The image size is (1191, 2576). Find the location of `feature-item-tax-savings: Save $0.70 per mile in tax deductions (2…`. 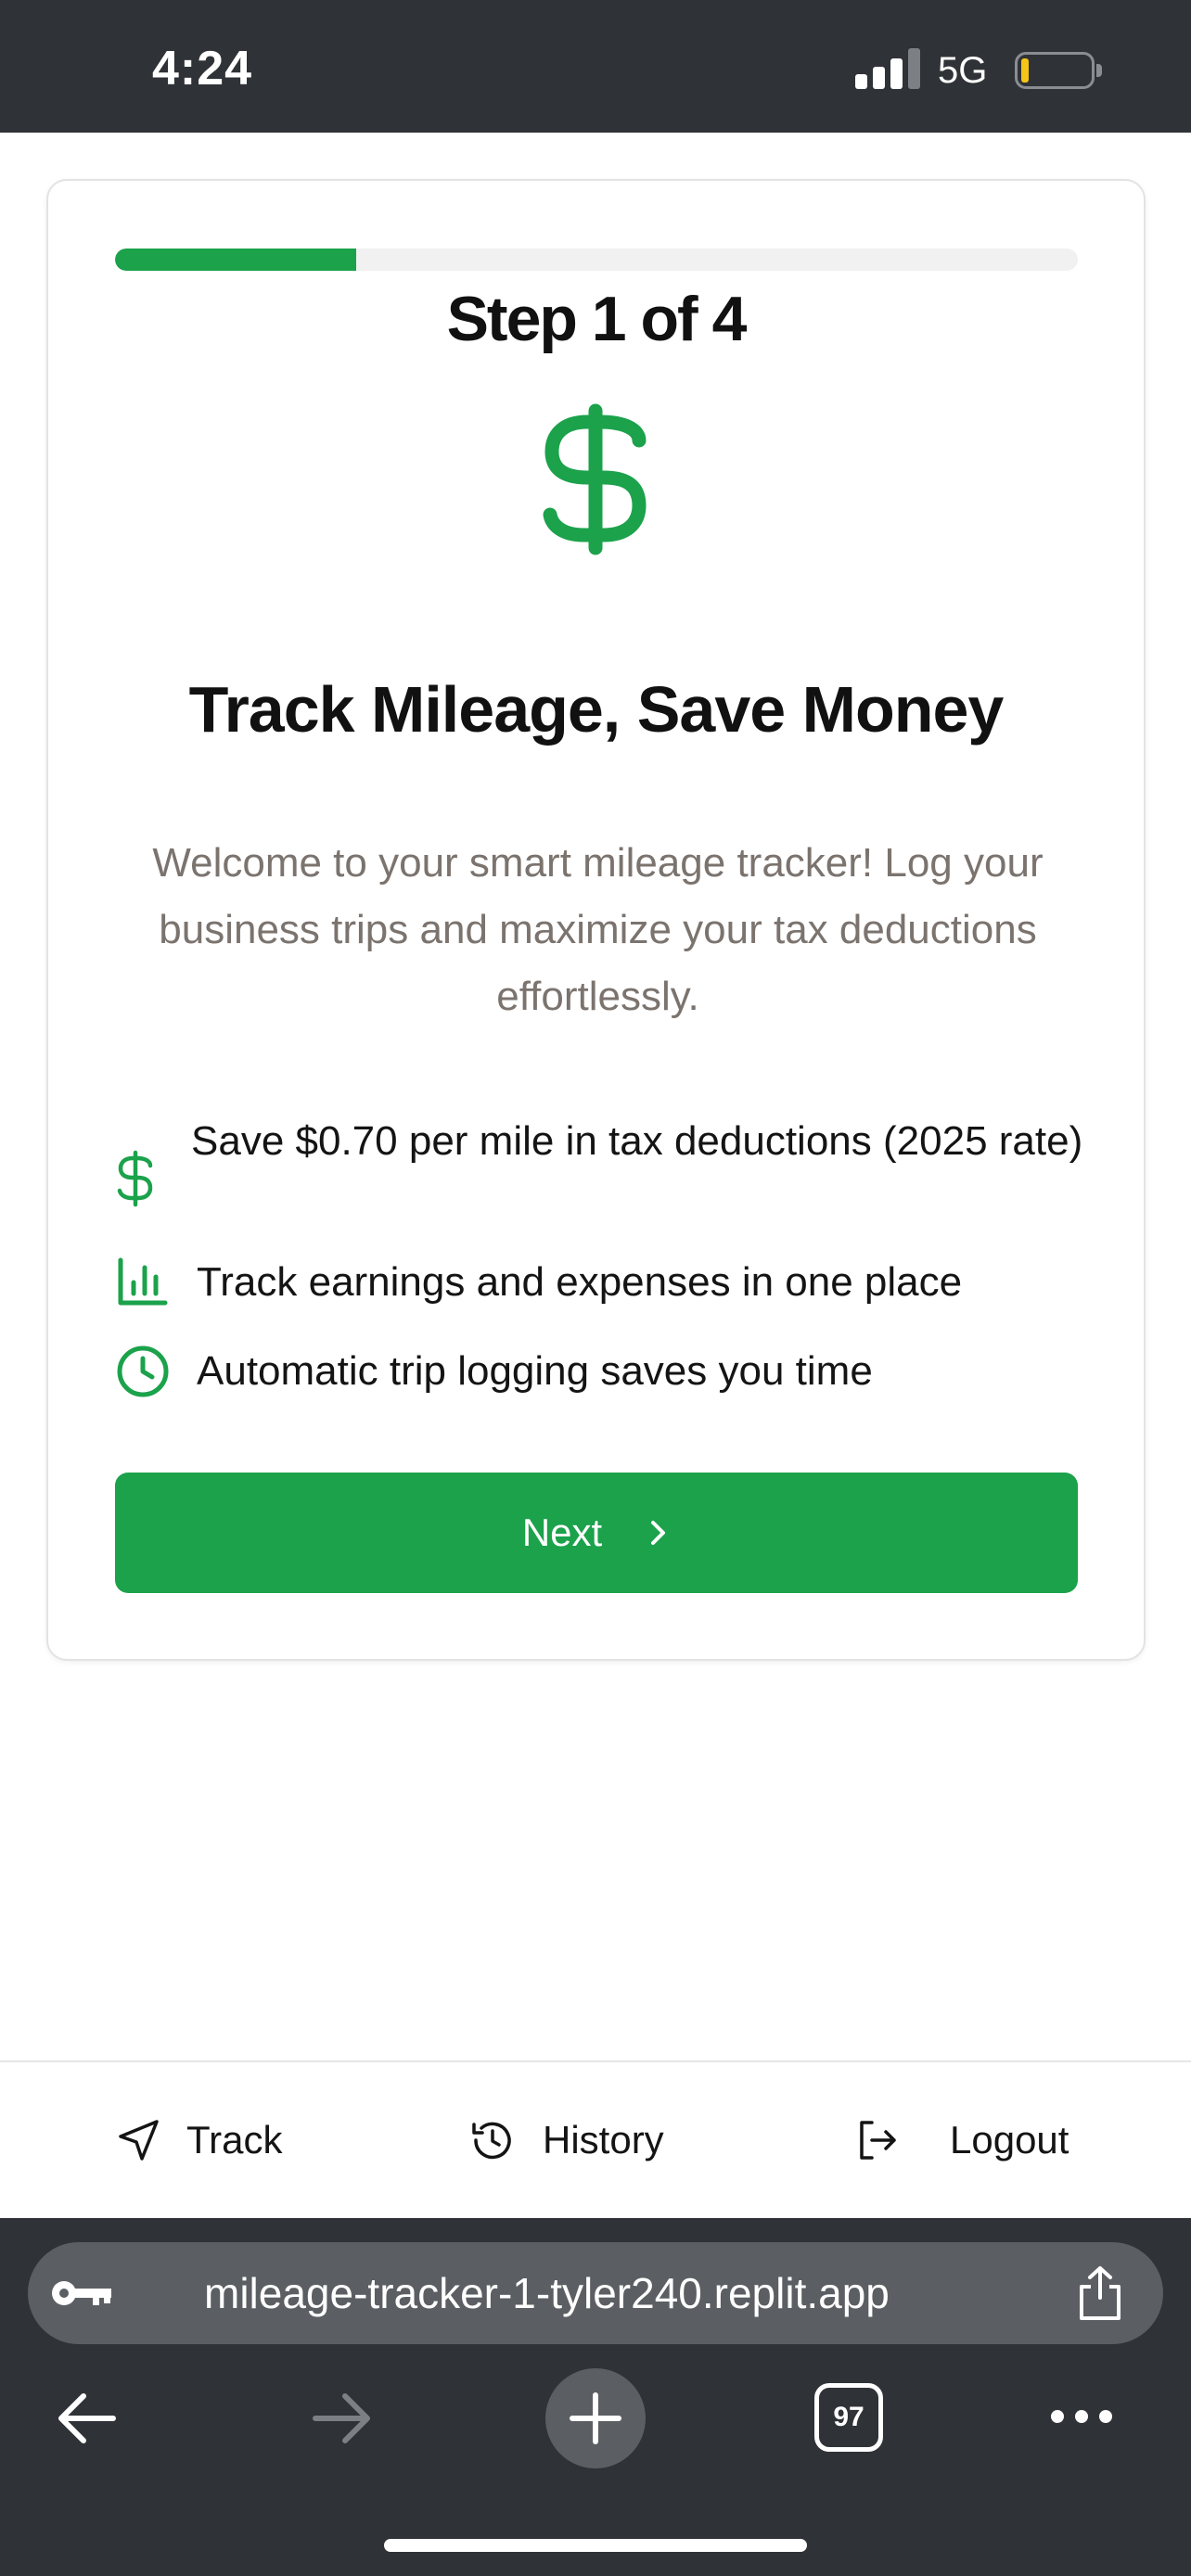

feature-item-tax-savings: Save $0.70 per mile in tax deductions (2… is located at coordinates (616, 1160).